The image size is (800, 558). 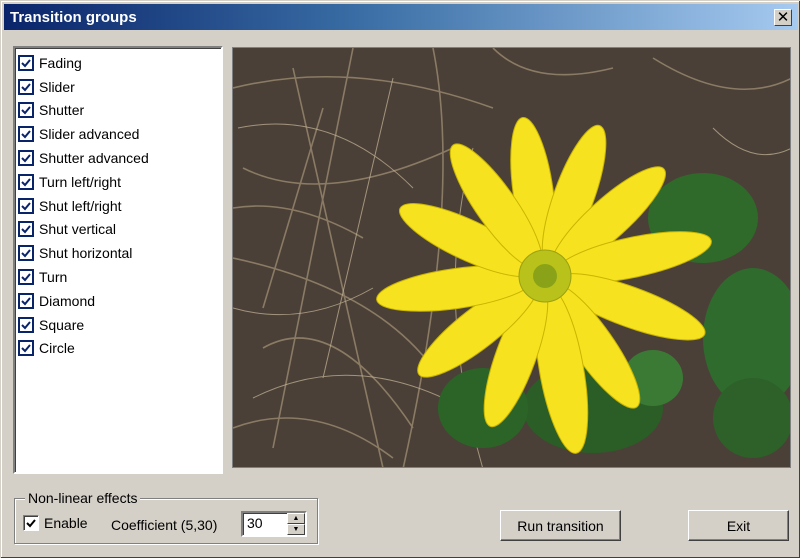 What do you see at coordinates (164, 525) in the screenshot?
I see `coefficient-label: Coefficient (5,30)` at bounding box center [164, 525].